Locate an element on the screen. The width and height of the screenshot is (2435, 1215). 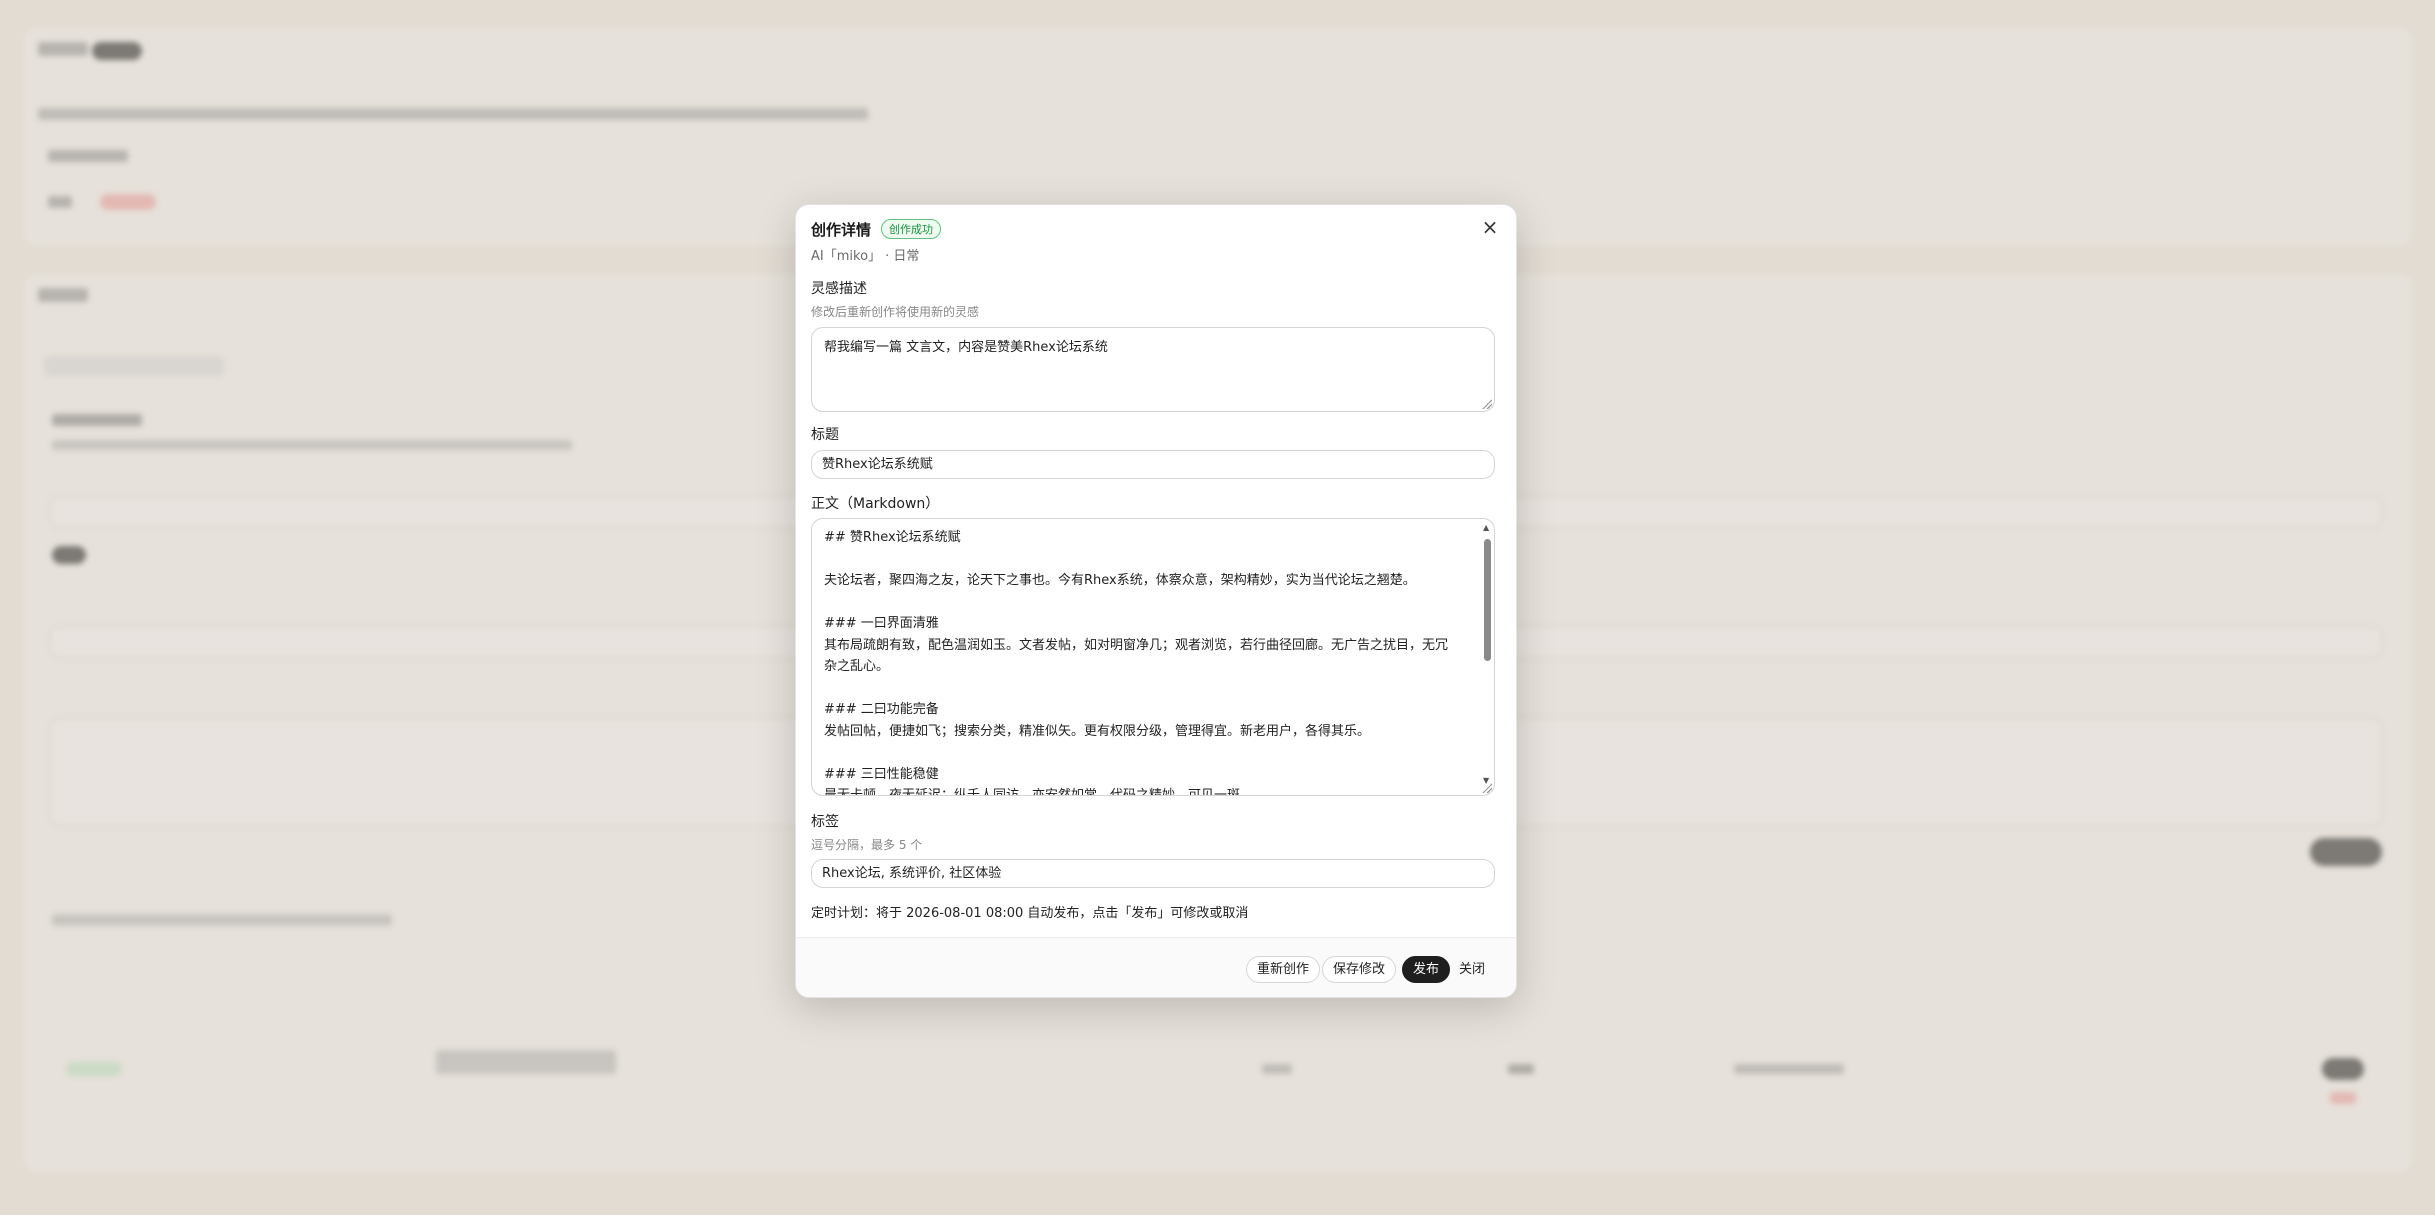
scrollbar: ▲ ▼ is located at coordinates (1487, 654).